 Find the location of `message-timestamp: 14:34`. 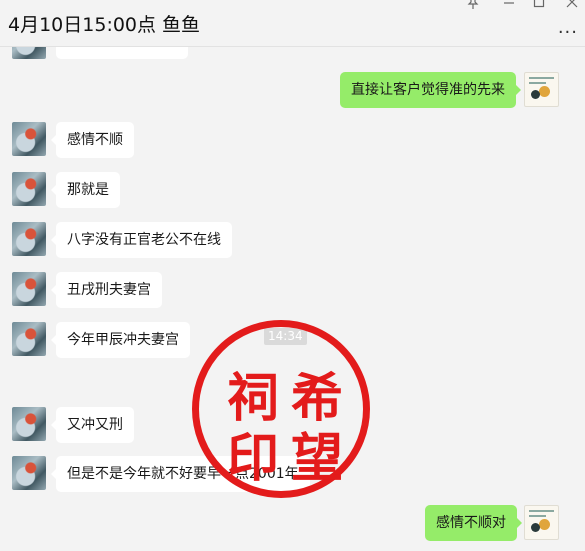

message-timestamp: 14:34 is located at coordinates (285, 336).